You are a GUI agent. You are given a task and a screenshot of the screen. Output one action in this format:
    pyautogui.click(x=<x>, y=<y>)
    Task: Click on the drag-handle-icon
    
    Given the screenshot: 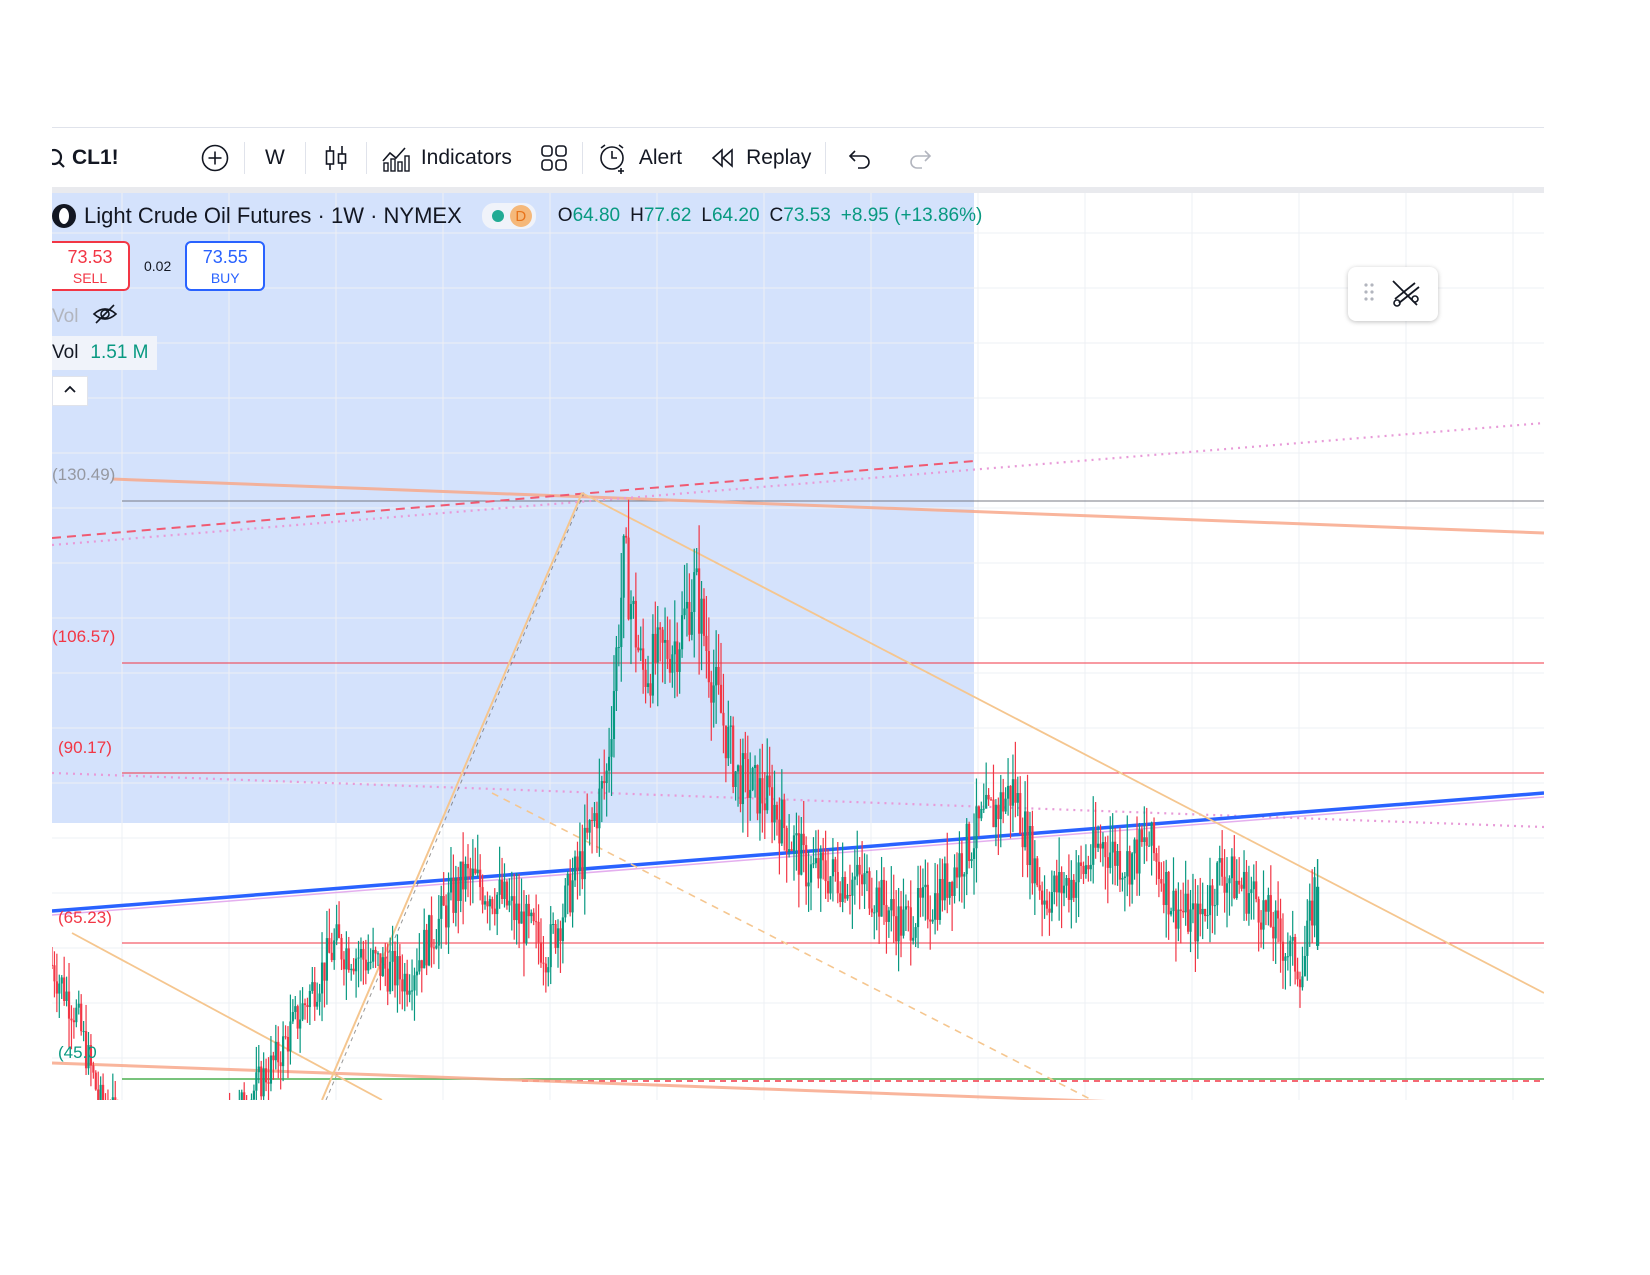 What is the action you would take?
    pyautogui.click(x=1369, y=294)
    